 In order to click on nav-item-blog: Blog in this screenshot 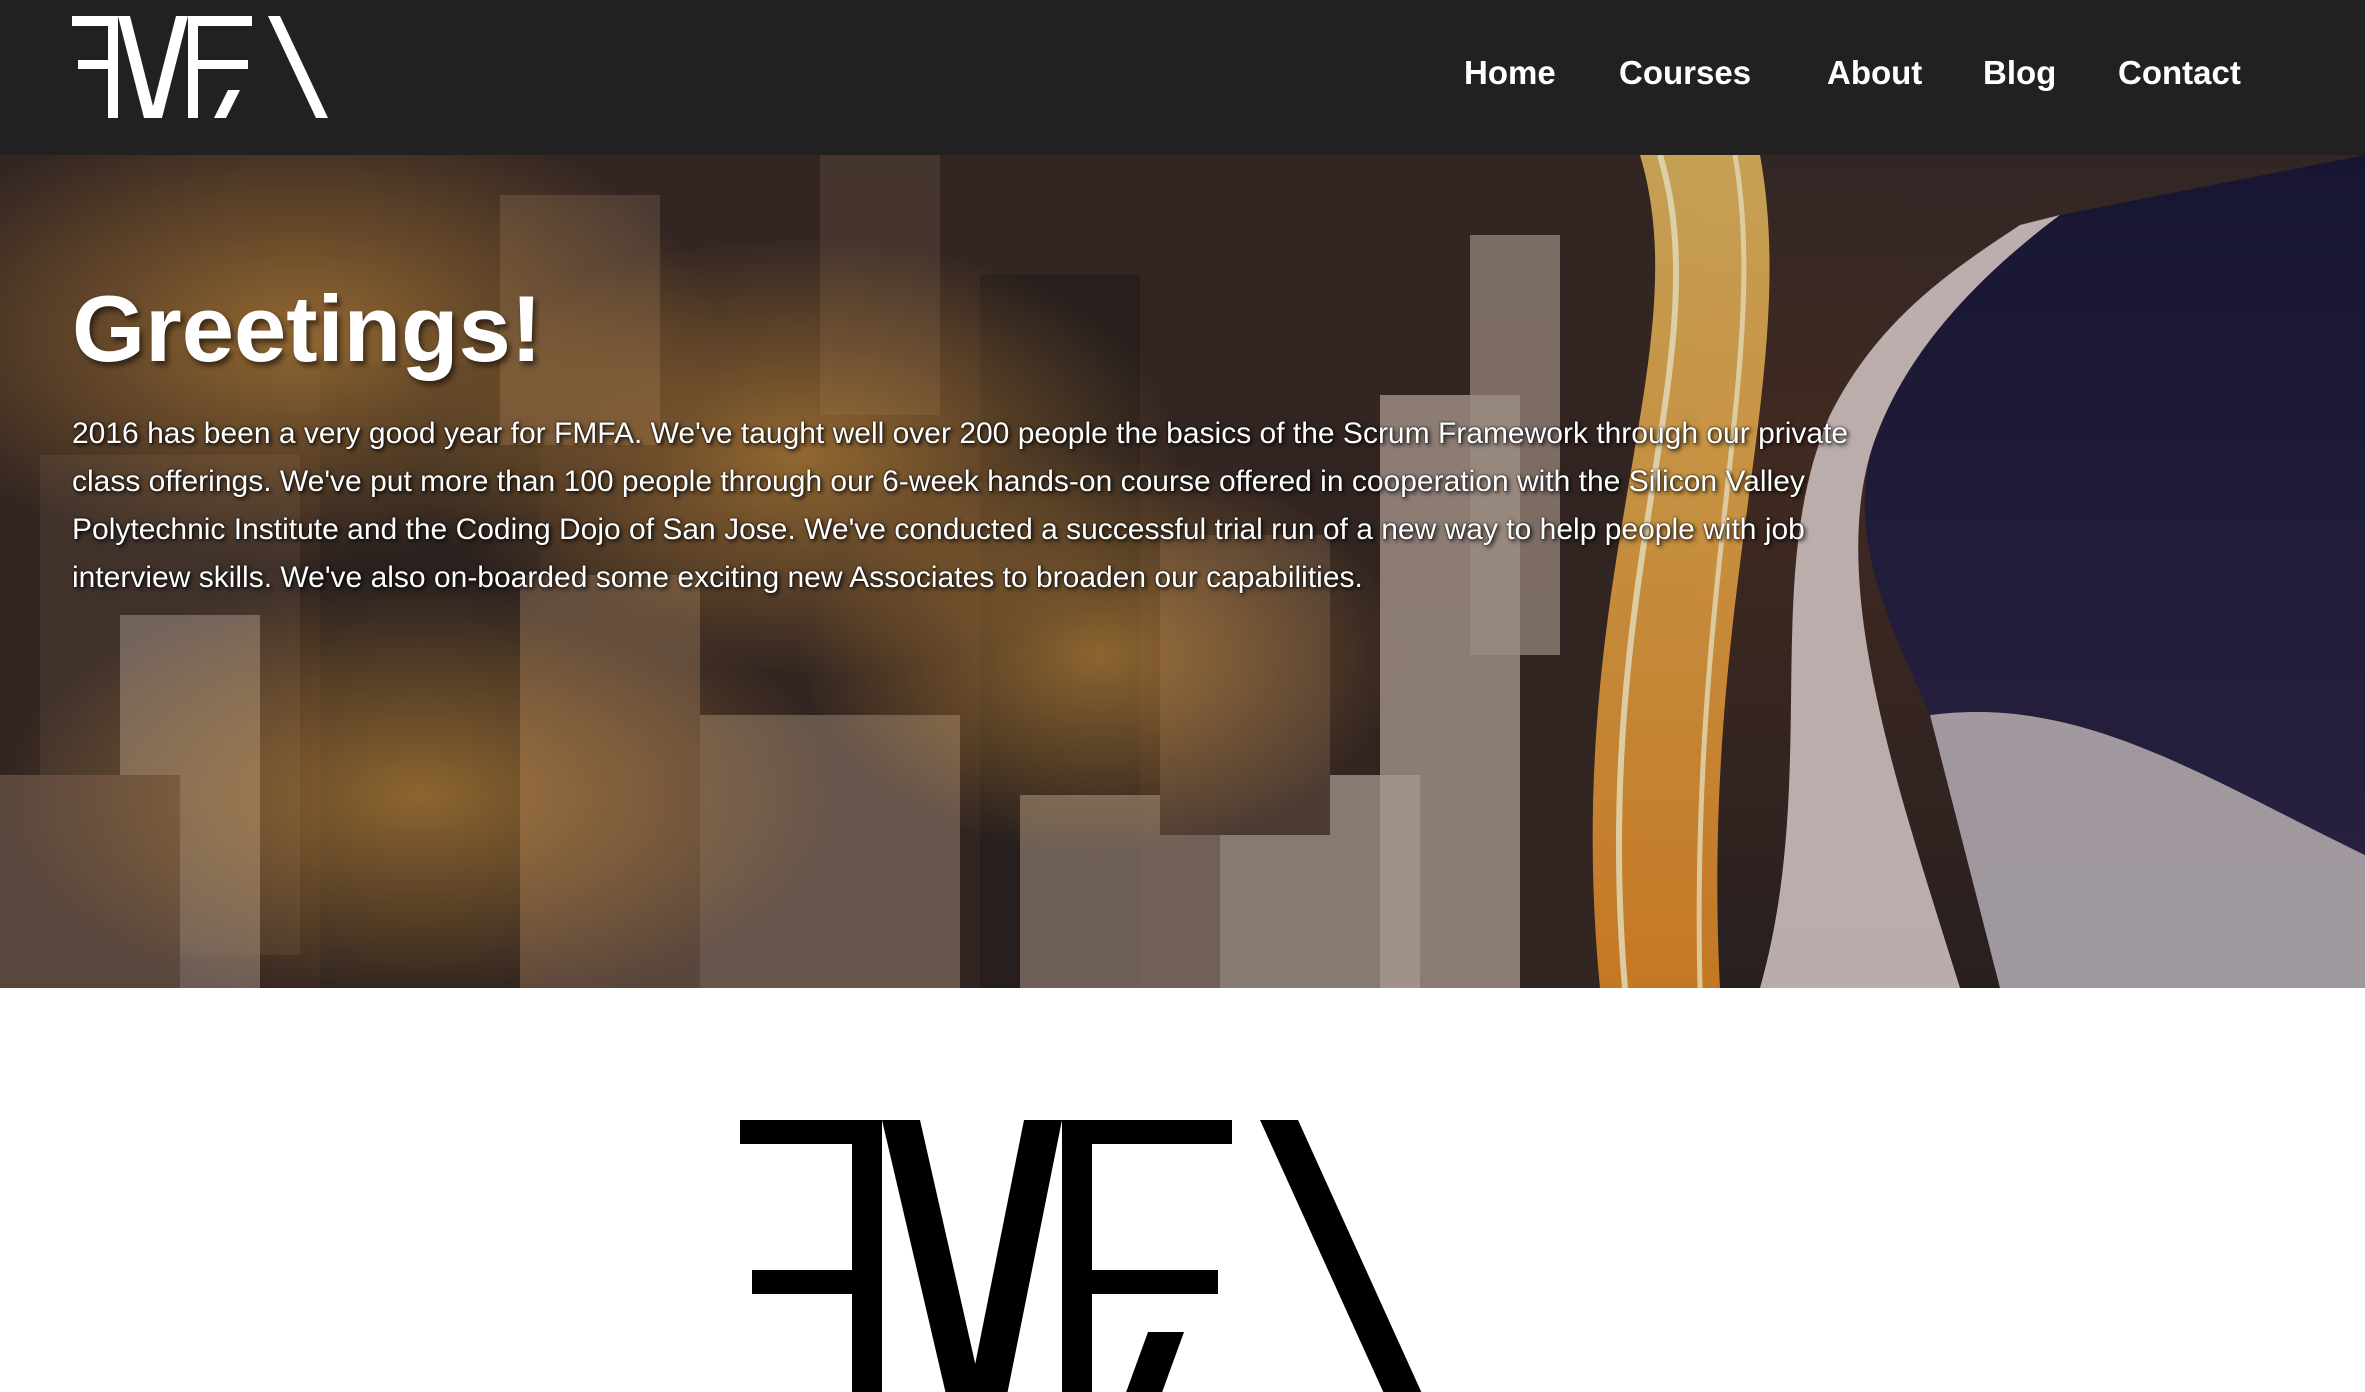, I will do `click(2019, 73)`.